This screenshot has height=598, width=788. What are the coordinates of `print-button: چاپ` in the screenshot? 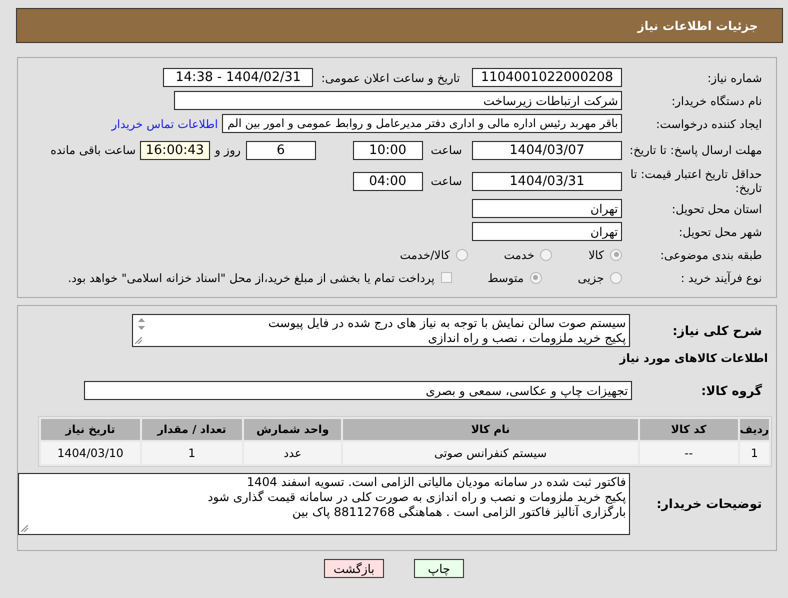 It's located at (439, 568).